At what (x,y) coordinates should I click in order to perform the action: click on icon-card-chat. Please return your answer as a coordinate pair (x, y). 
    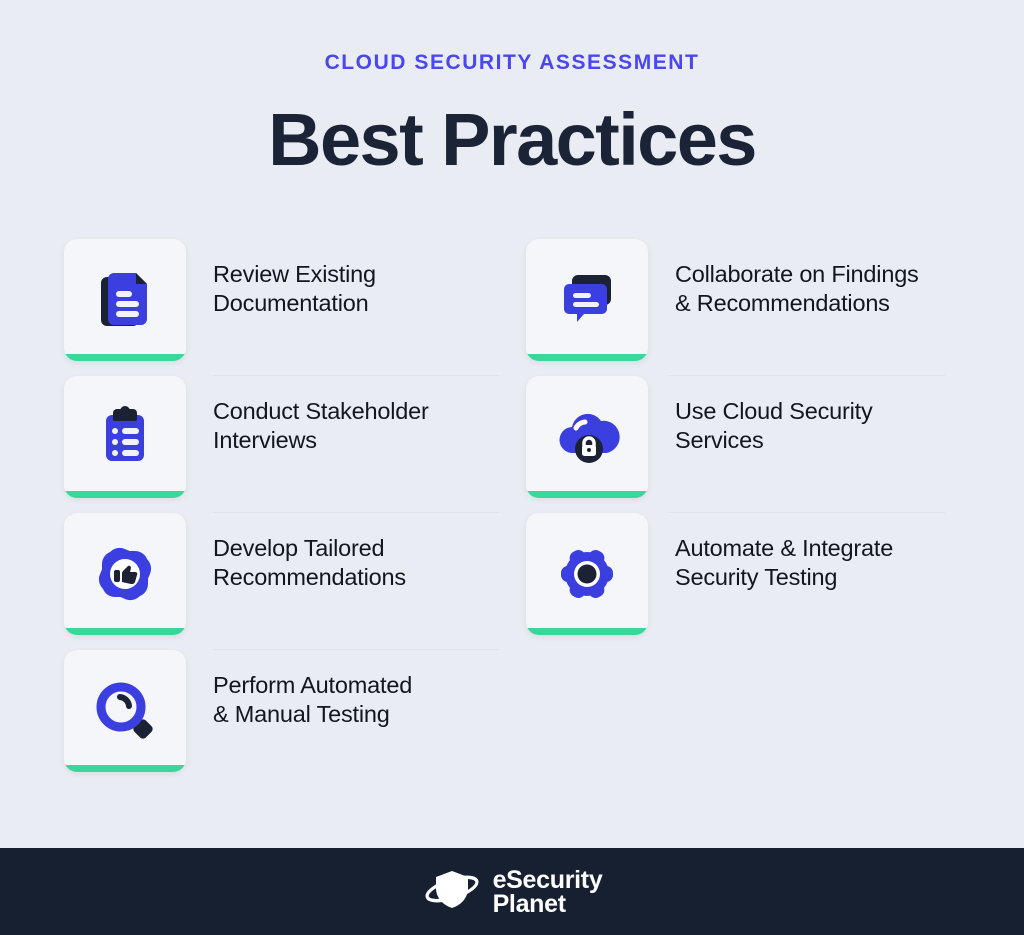
    Looking at the image, I should click on (587, 300).